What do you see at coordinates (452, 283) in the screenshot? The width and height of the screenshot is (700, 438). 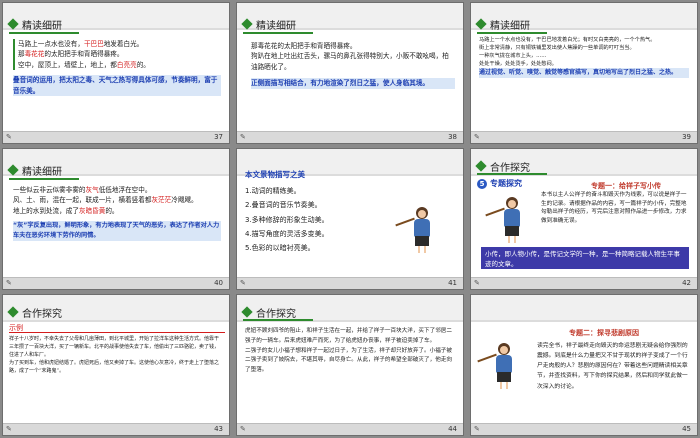 I see `slide-number: 41` at bounding box center [452, 283].